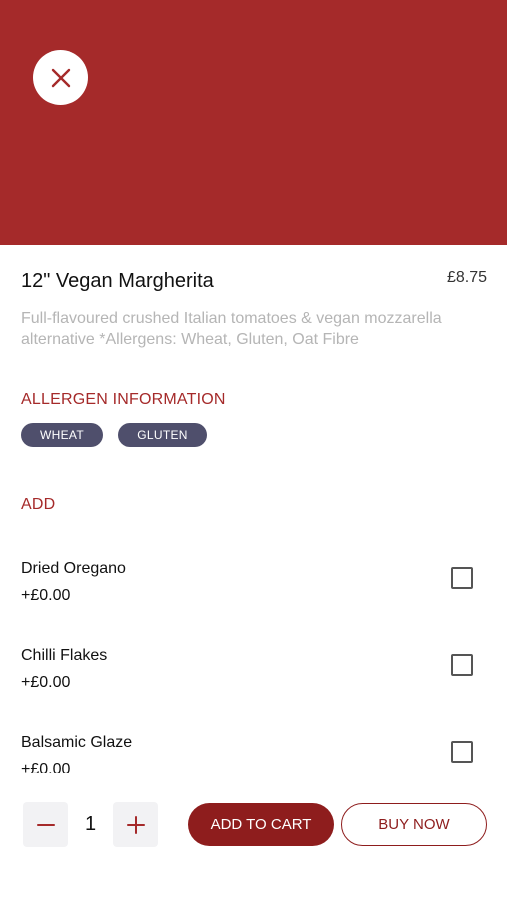  Describe the element at coordinates (253, 670) in the screenshot. I see `extra-item-chilli-flakes: Chilli Flakes +£0.00` at that location.